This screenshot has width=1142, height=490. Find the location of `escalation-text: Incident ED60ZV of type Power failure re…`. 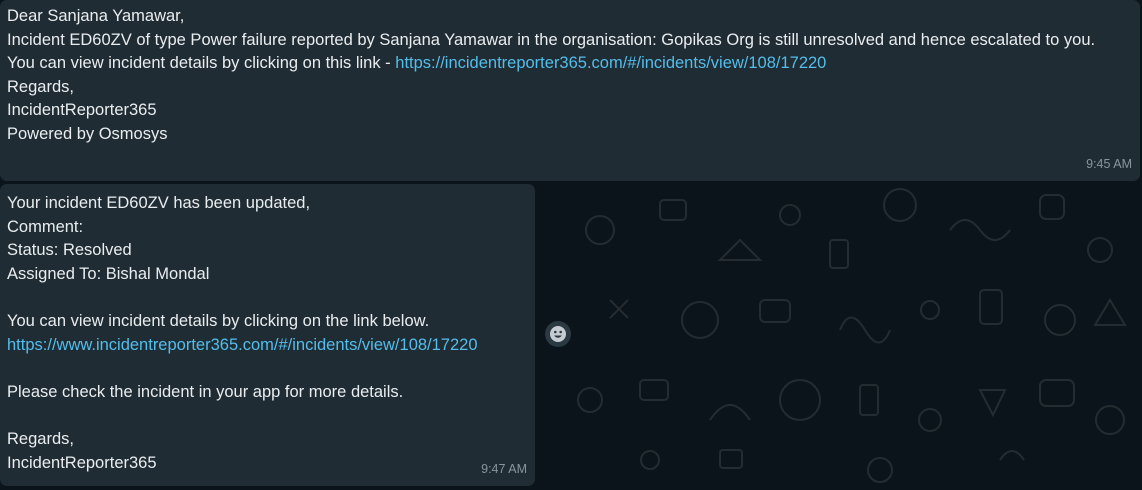

escalation-text: Incident ED60ZV of type Power failure re… is located at coordinates (551, 39).